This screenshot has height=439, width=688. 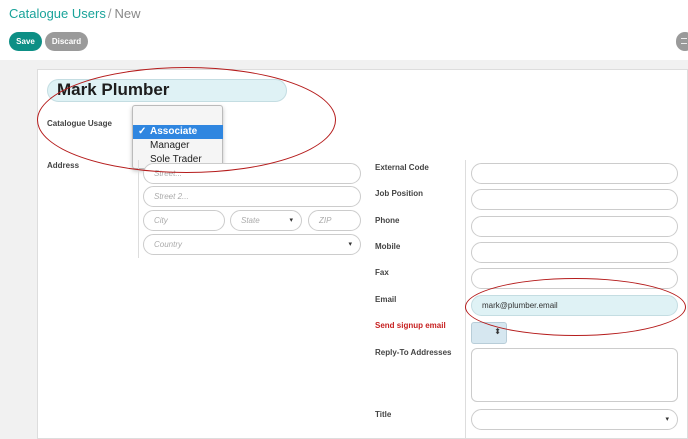 What do you see at coordinates (250, 220) in the screenshot?
I see `state-placeholder: State` at bounding box center [250, 220].